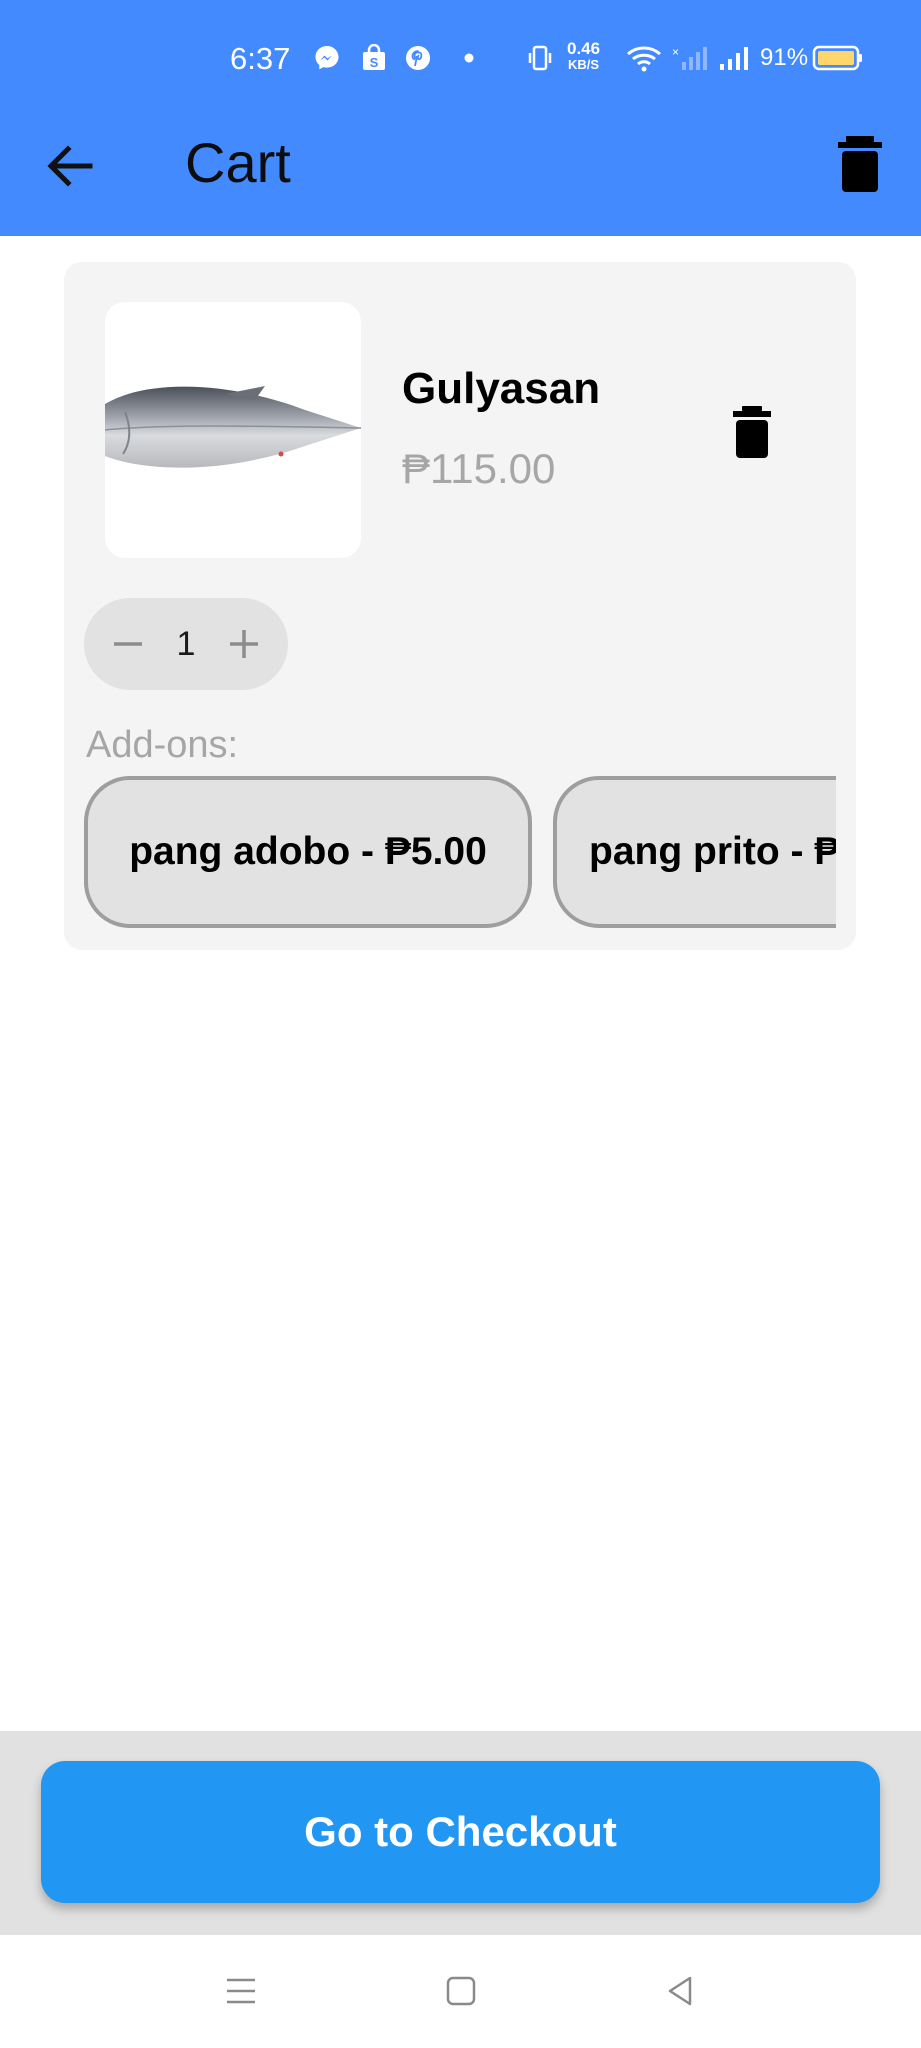 The width and height of the screenshot is (921, 2048). I want to click on fish-image-icon, so click(233, 427).